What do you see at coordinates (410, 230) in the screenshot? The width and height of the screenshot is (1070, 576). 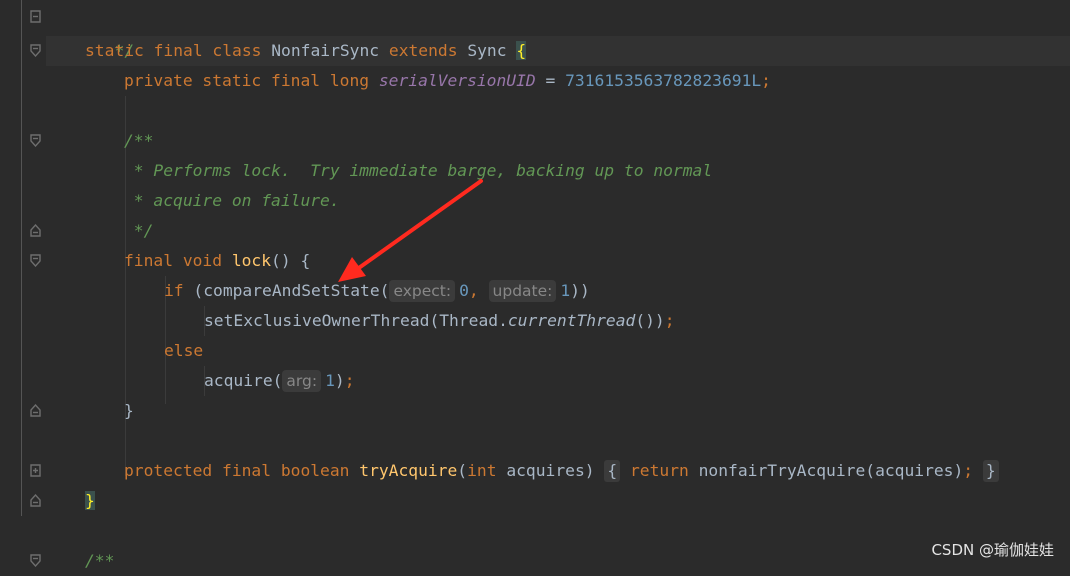 I see `annotation-arrow-icon` at bounding box center [410, 230].